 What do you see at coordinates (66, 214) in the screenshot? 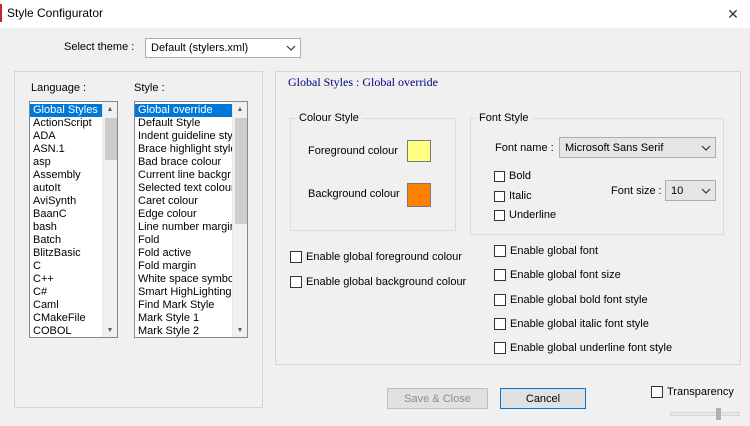
I see `language-list-item: BaanC` at bounding box center [66, 214].